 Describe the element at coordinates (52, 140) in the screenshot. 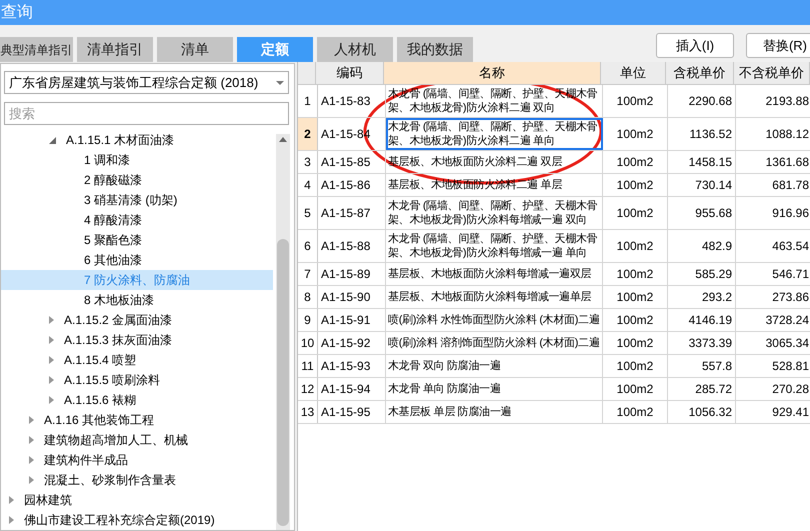

I see `expanded-icon` at that location.